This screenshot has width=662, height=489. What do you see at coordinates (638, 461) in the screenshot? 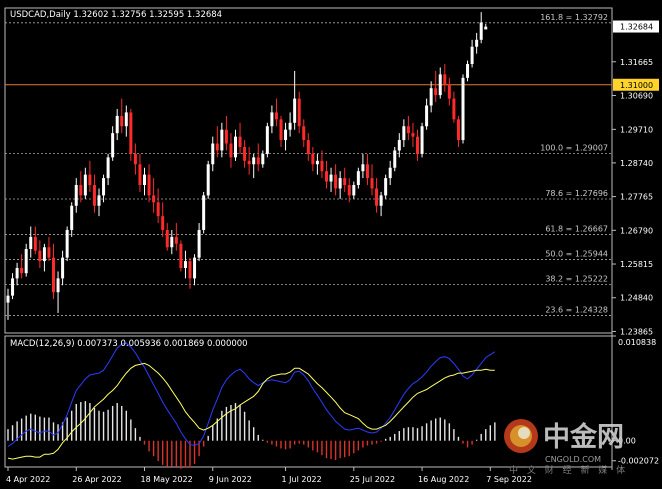
I see `macd-tick-label: -0.002072` at bounding box center [638, 461].